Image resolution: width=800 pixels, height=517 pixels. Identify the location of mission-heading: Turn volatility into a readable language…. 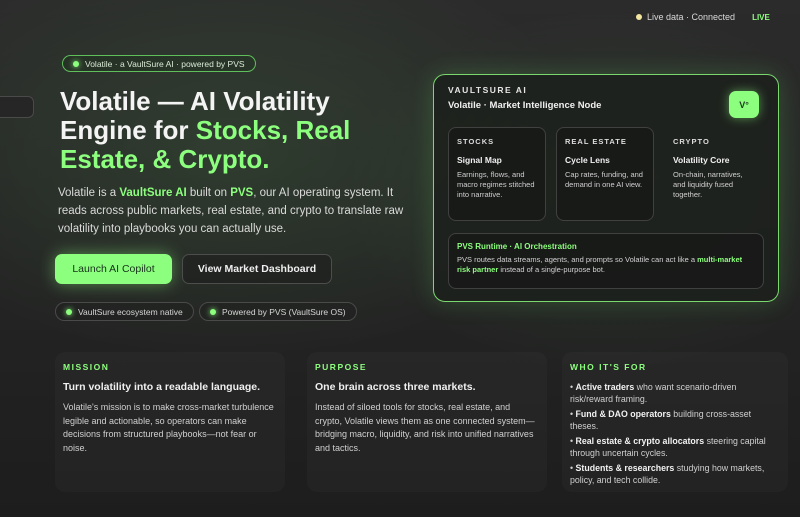
(162, 387).